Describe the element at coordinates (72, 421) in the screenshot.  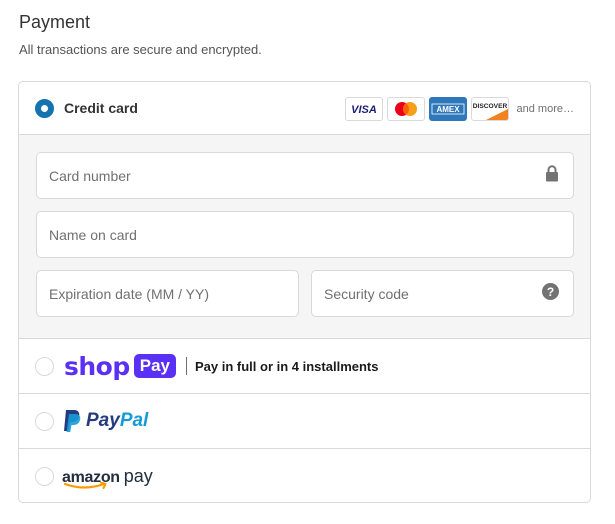
I see `paypal-p-icon` at that location.